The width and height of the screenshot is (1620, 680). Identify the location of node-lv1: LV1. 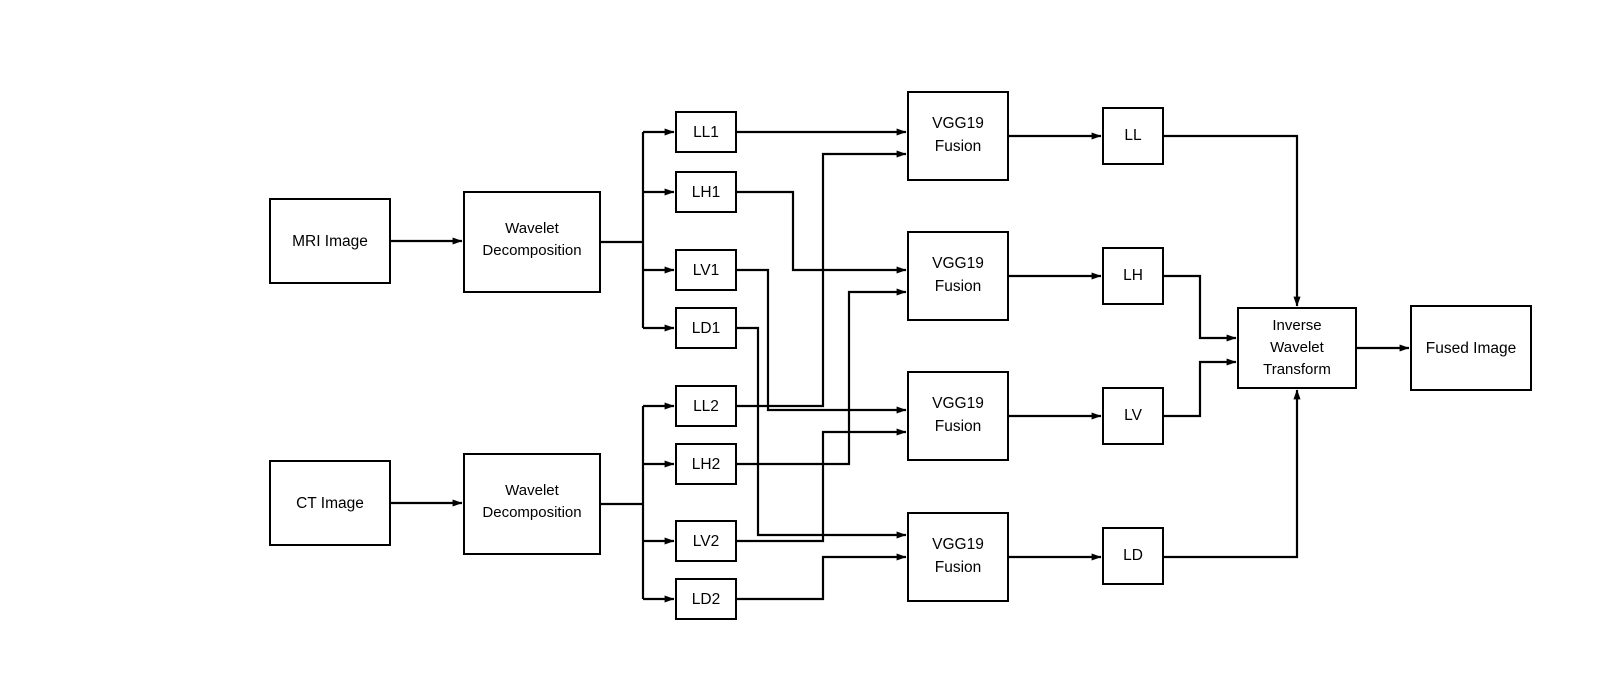
(706, 270).